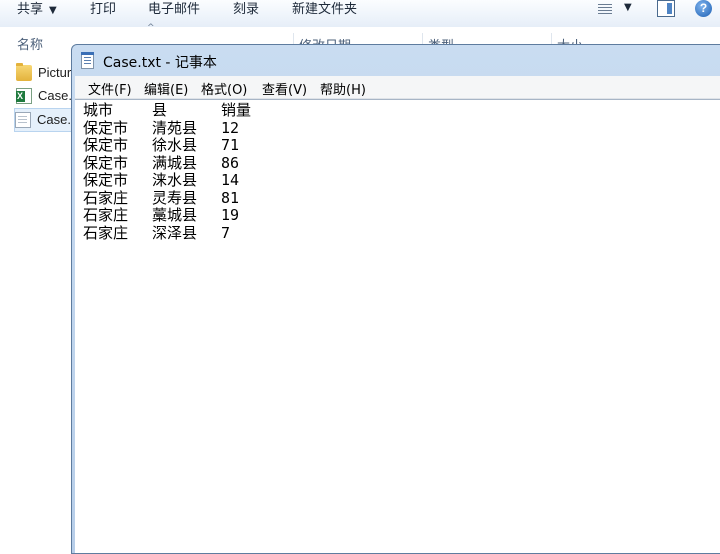 The width and height of the screenshot is (720, 554). What do you see at coordinates (175, 197) in the screenshot?
I see `text-cell: 灵寿县` at bounding box center [175, 197].